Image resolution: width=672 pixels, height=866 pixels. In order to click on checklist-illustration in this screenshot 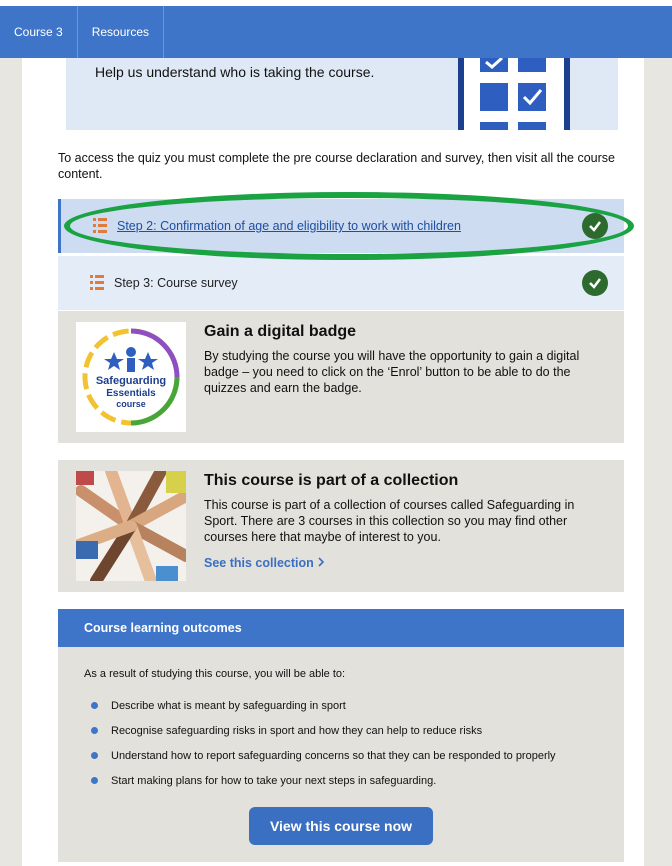, I will do `click(514, 93)`.